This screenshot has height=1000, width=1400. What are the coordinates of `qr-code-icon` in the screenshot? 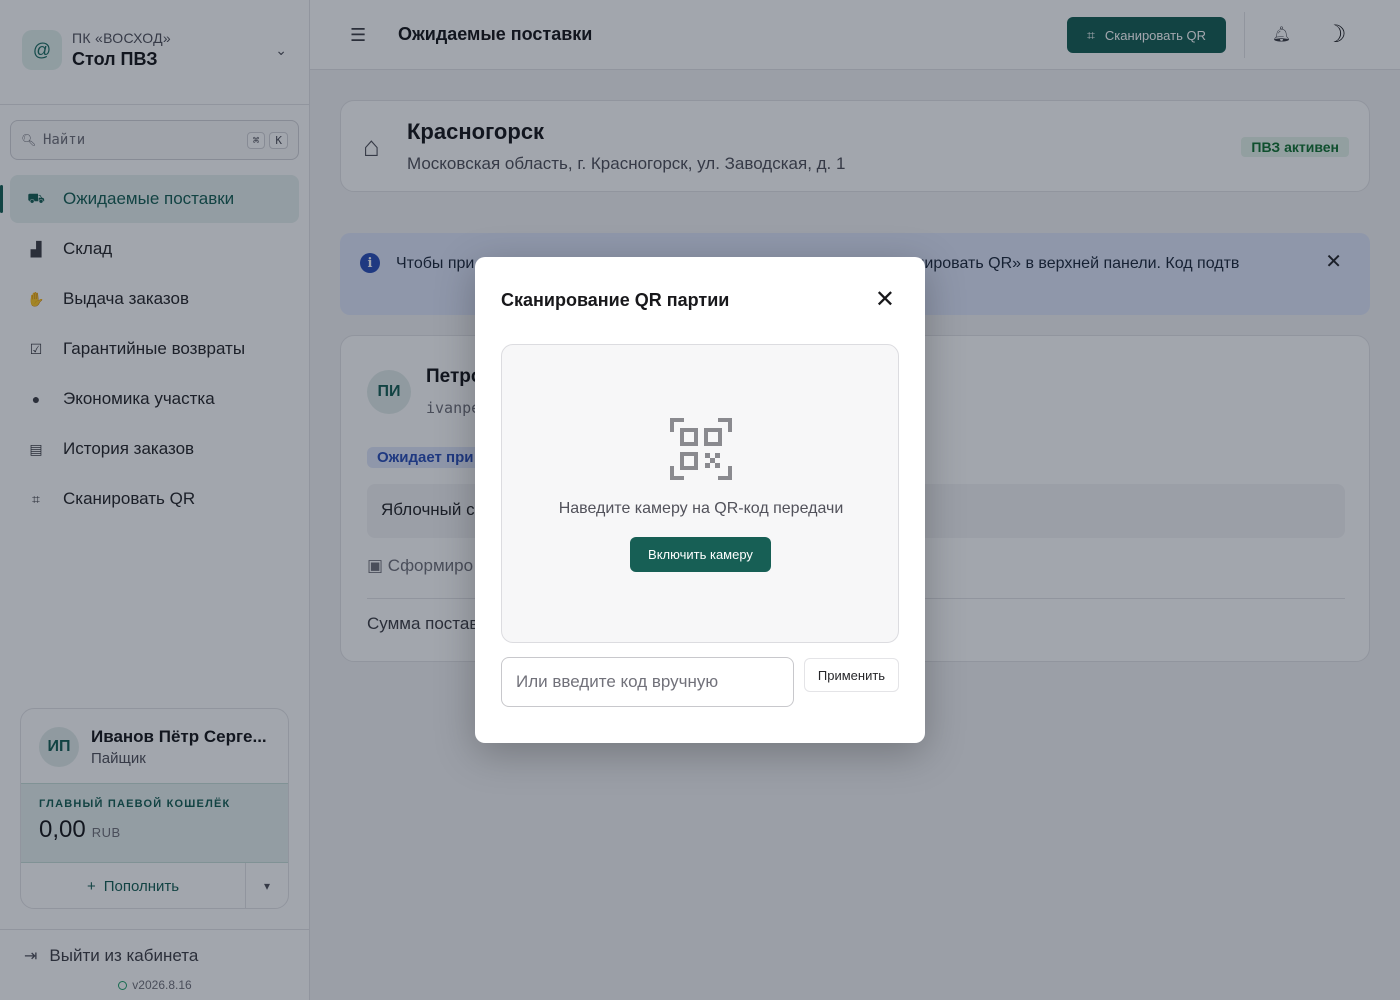 It's located at (701, 449).